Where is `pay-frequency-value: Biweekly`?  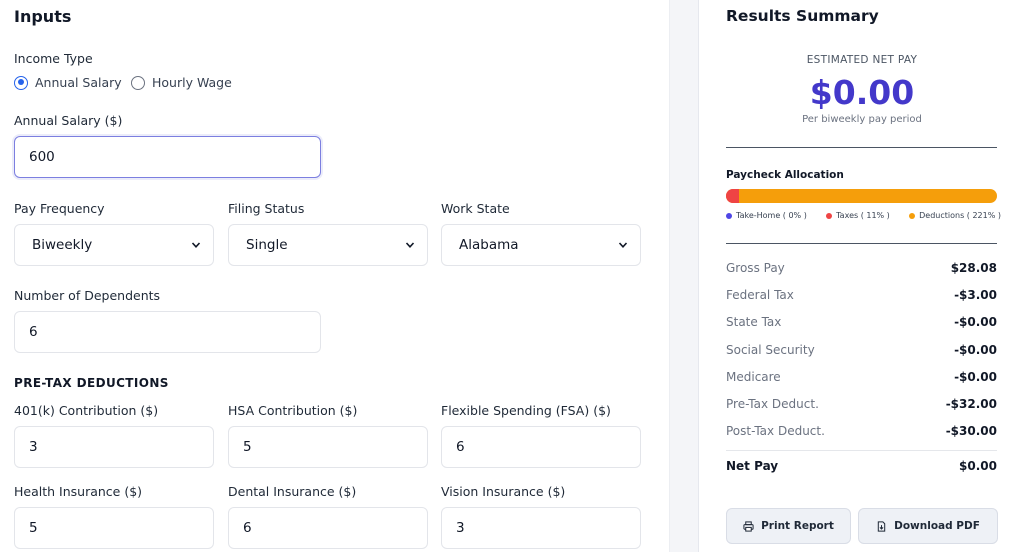 pay-frequency-value: Biweekly is located at coordinates (62, 245).